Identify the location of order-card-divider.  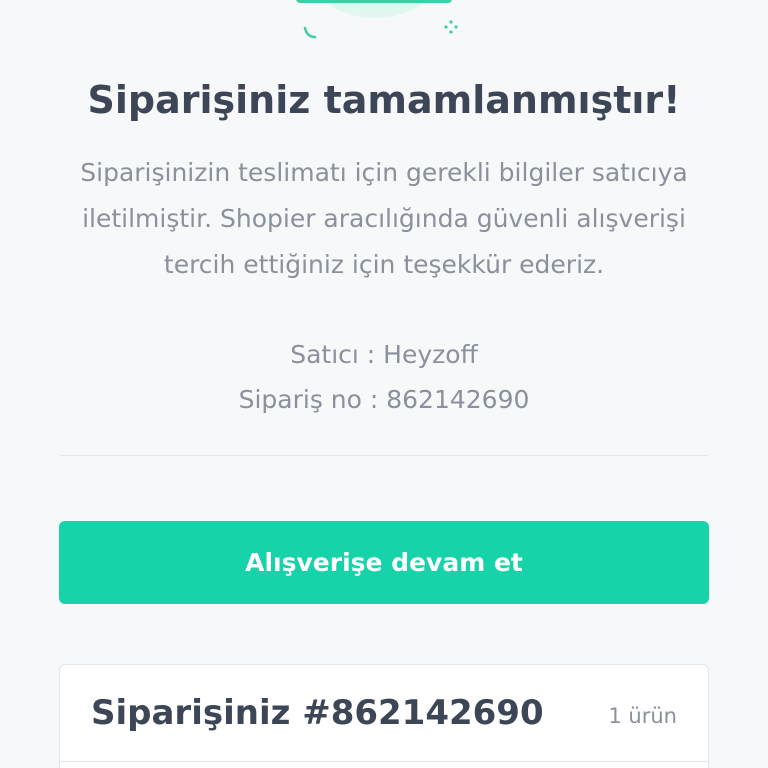
(384, 761).